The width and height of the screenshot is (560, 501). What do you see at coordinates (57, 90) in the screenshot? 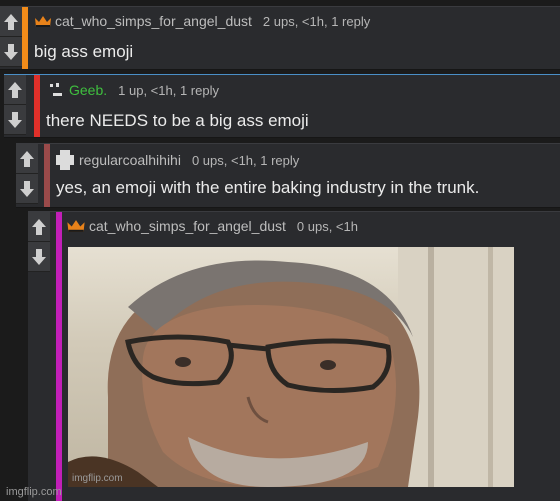
I see `pixel-face-icon` at bounding box center [57, 90].